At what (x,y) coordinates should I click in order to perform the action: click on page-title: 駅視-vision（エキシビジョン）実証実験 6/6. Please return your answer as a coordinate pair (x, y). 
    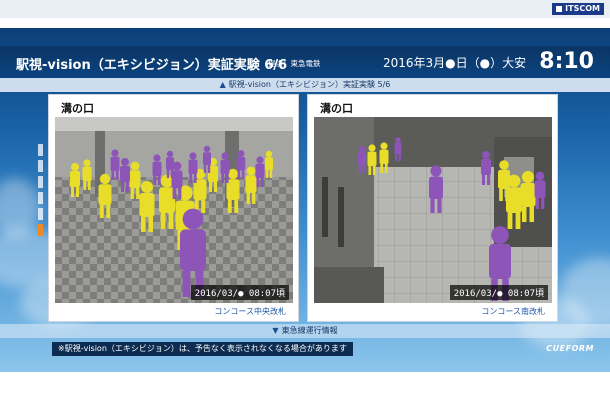
    Looking at the image, I should click on (152, 65).